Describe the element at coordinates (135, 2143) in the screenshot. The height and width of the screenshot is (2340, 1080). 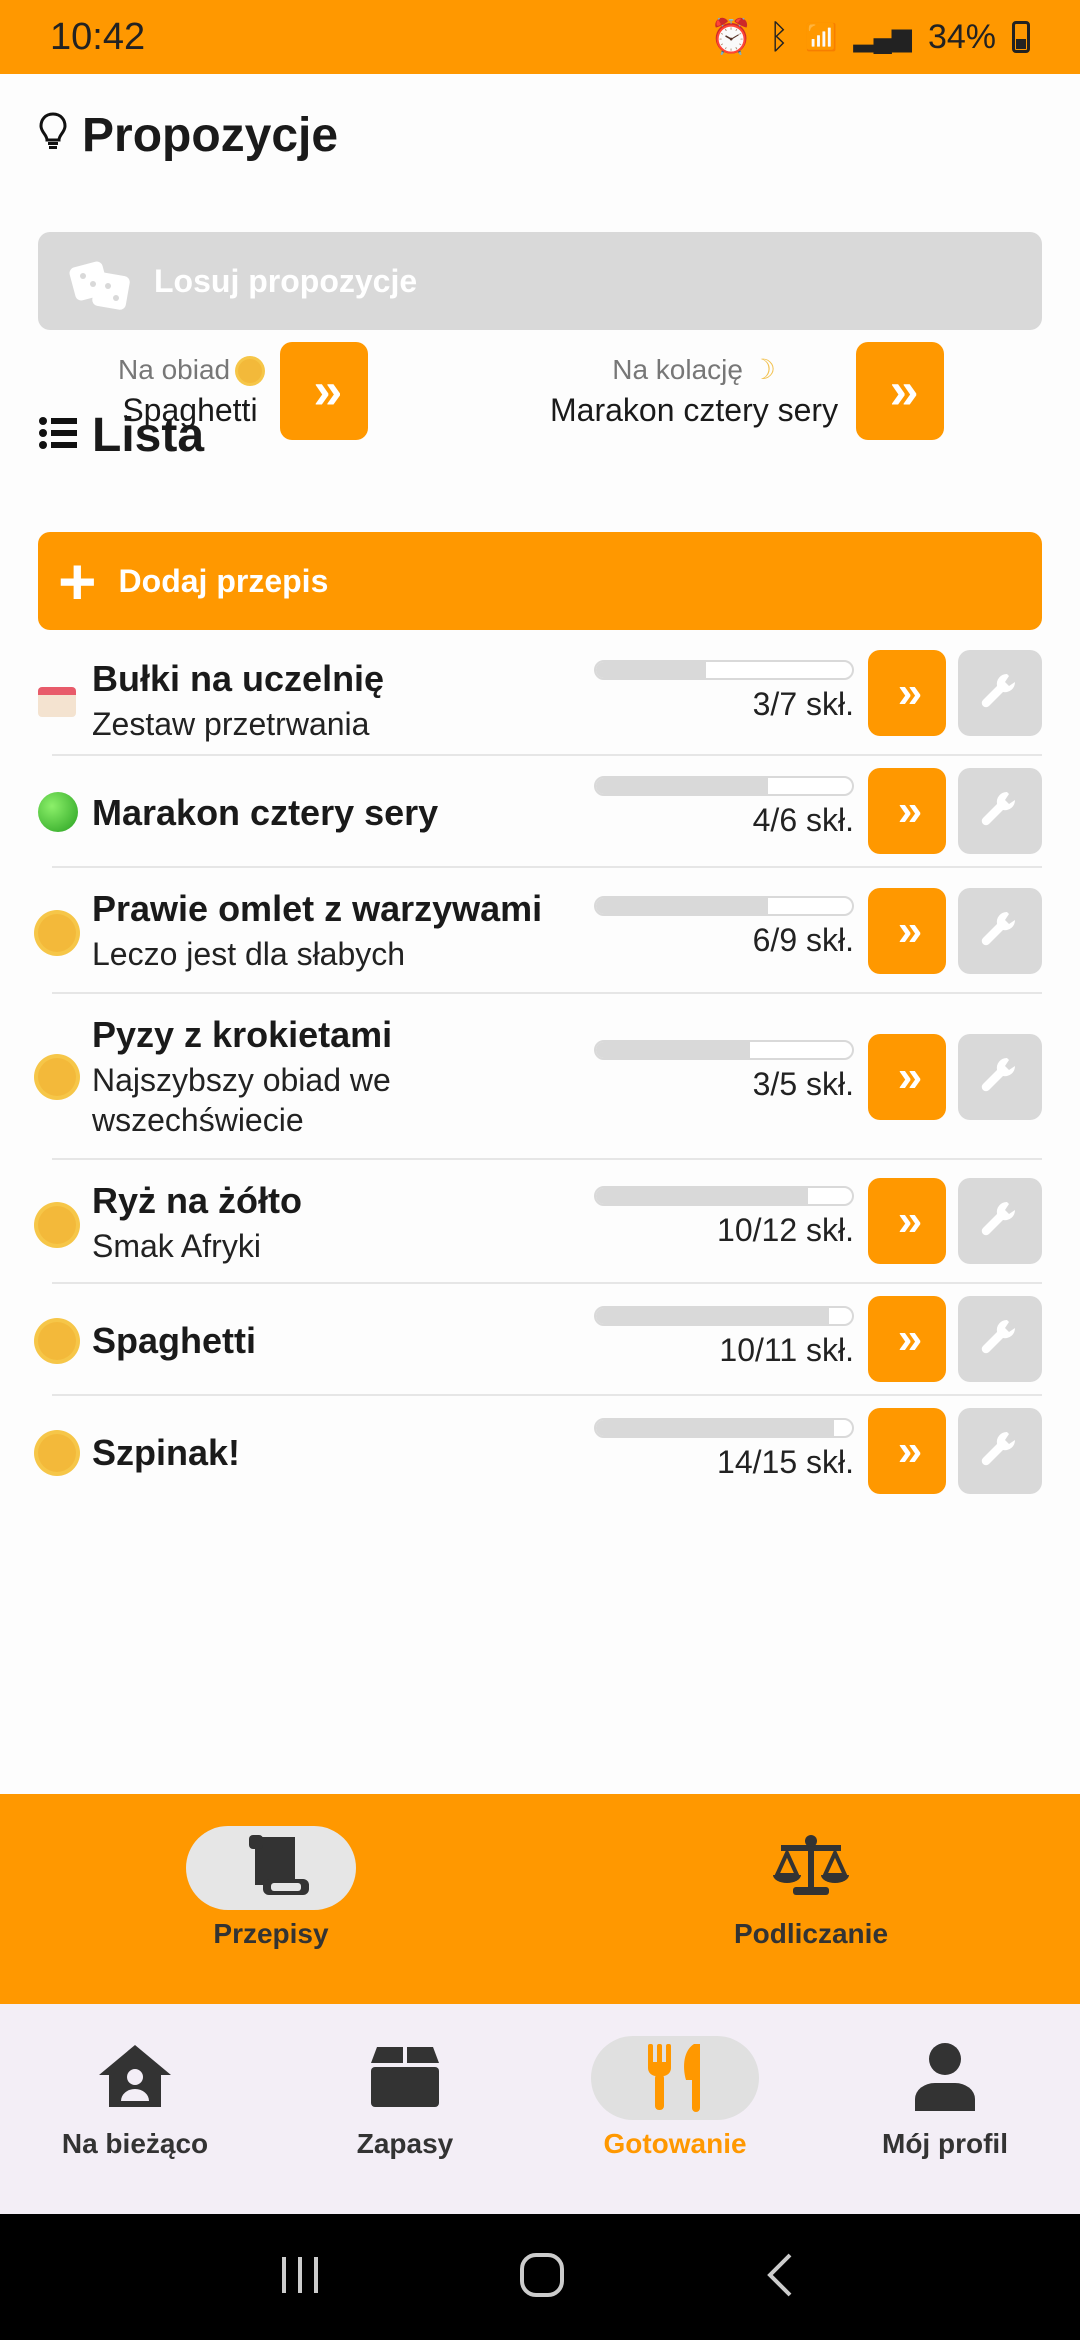
I see `nav-current-label: Na bieżąco` at that location.